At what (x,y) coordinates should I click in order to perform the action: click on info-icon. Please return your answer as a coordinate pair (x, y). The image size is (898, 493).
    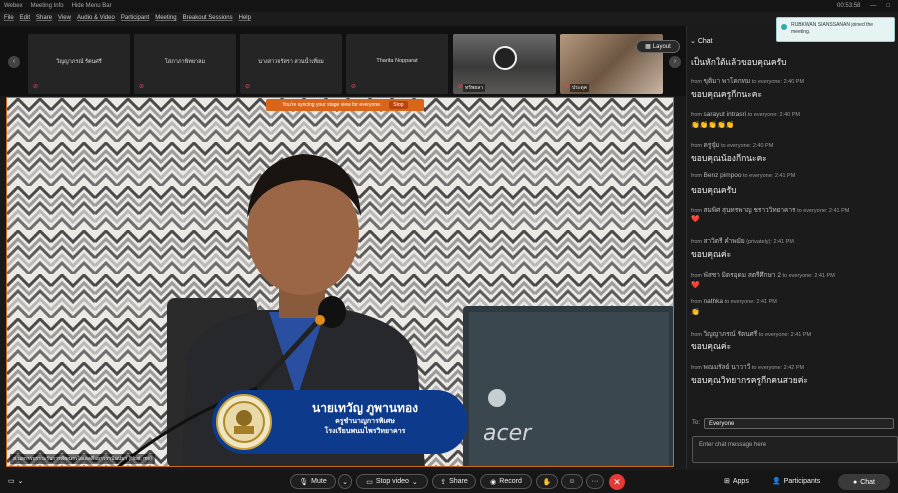
    Looking at the image, I should click on (784, 27).